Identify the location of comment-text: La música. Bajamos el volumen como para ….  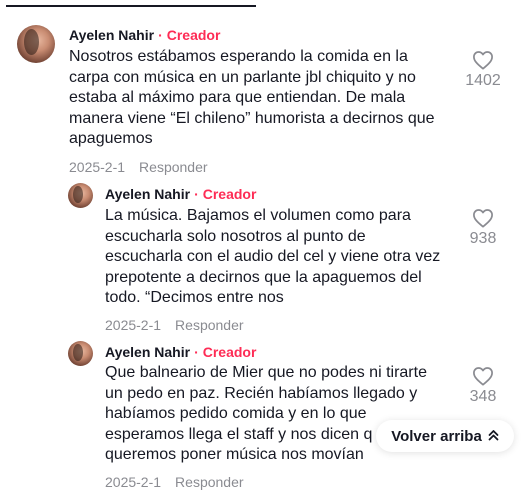
(273, 256).